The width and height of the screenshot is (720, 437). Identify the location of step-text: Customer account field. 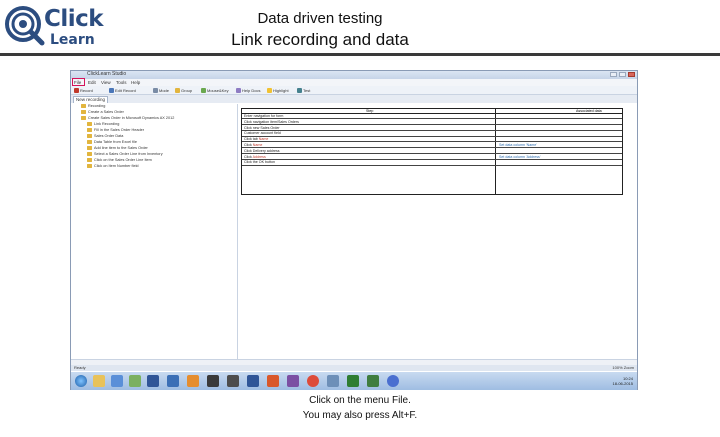
(262, 133).